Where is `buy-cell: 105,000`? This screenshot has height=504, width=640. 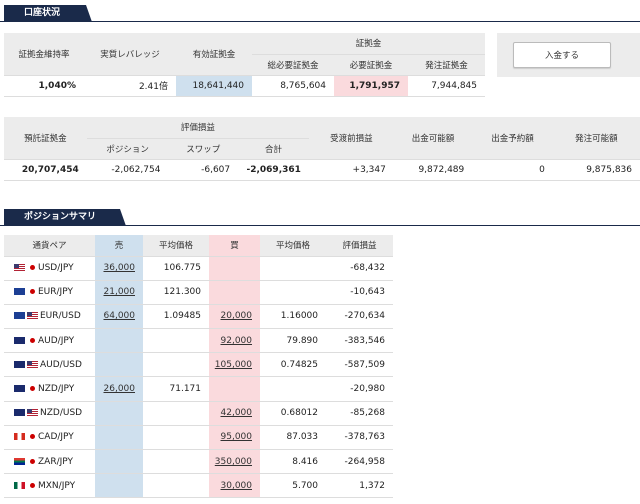
buy-cell: 105,000 is located at coordinates (234, 365).